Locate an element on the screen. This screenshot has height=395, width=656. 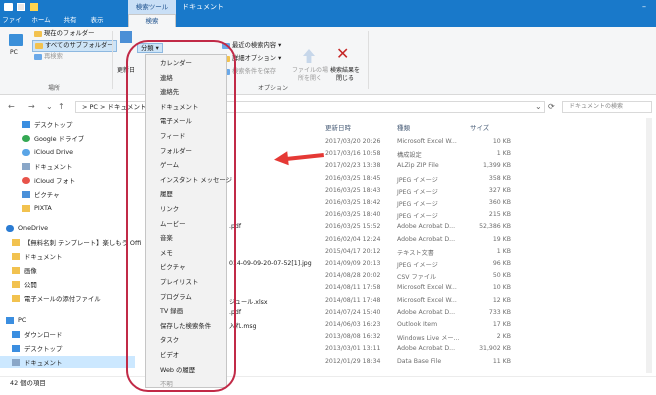
up-button: ↑ is located at coordinates (61, 107).